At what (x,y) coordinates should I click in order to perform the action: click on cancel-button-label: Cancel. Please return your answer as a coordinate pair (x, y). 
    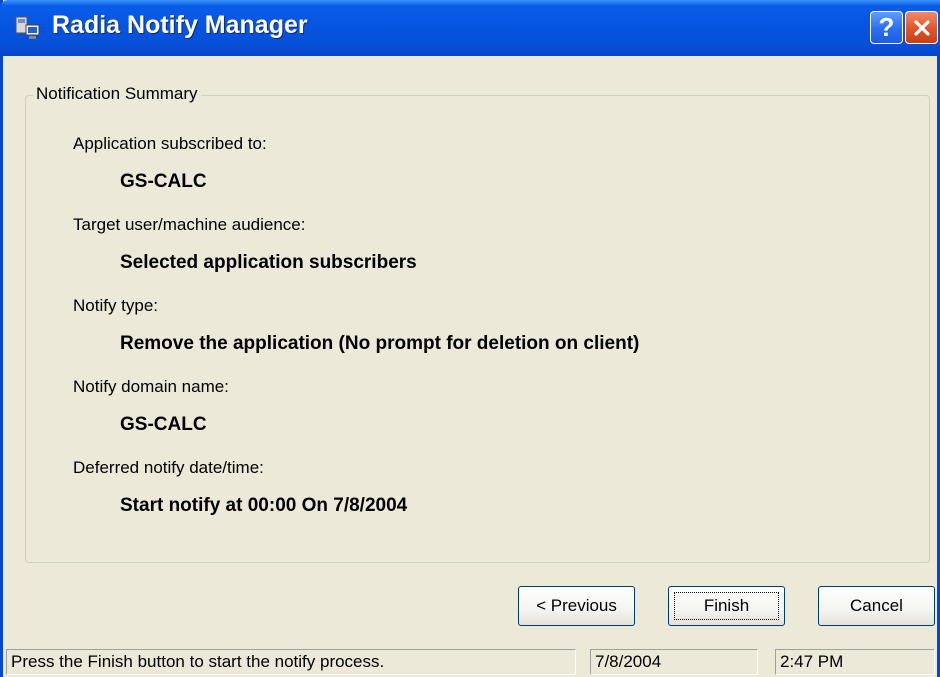
    Looking at the image, I should click on (876, 605).